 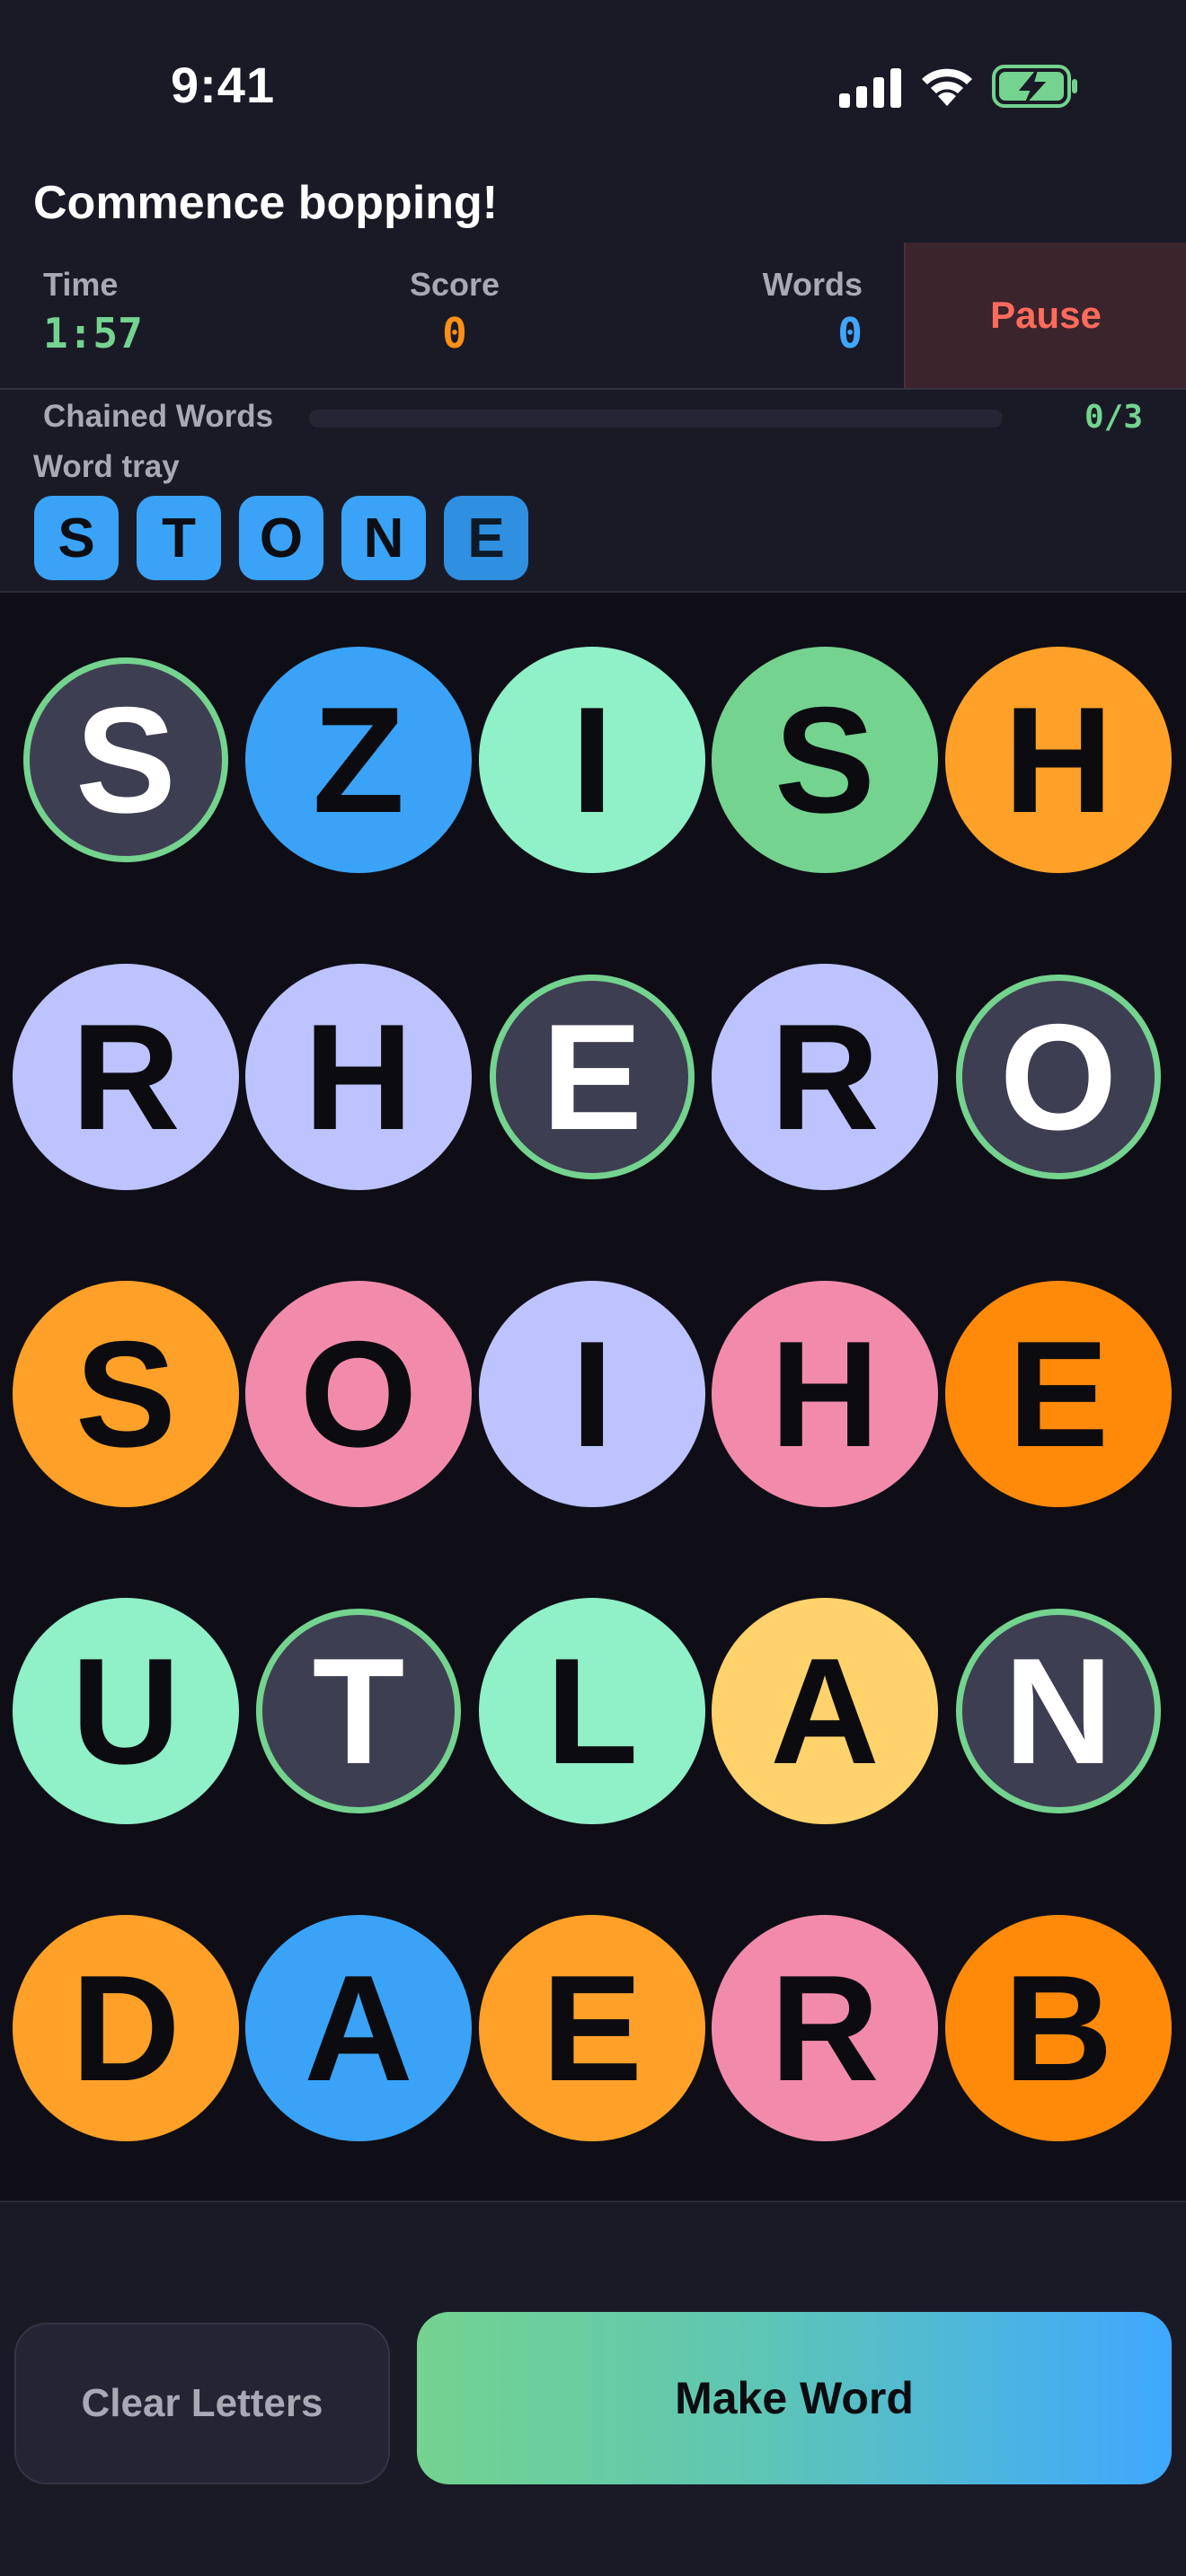 What do you see at coordinates (593, 85) in the screenshot?
I see `status-bar: 9:41` at bounding box center [593, 85].